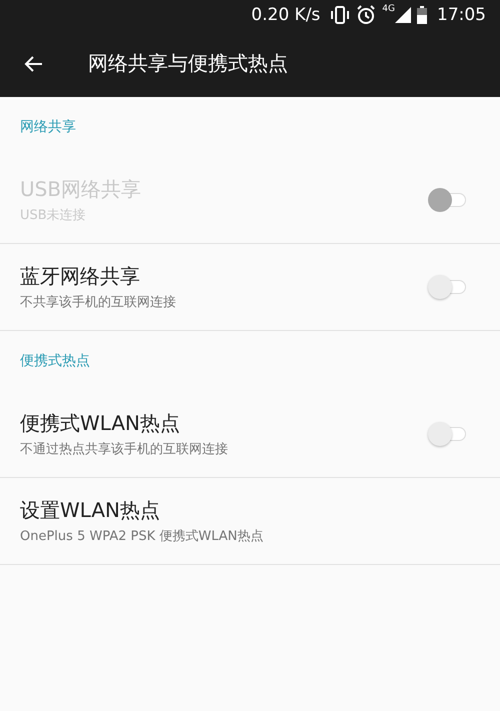 This screenshot has height=711, width=500. Describe the element at coordinates (250, 434) in the screenshot. I see `settings-row: 便携式WLAN热点 不通过热点共享该手机的互联网连接` at that location.